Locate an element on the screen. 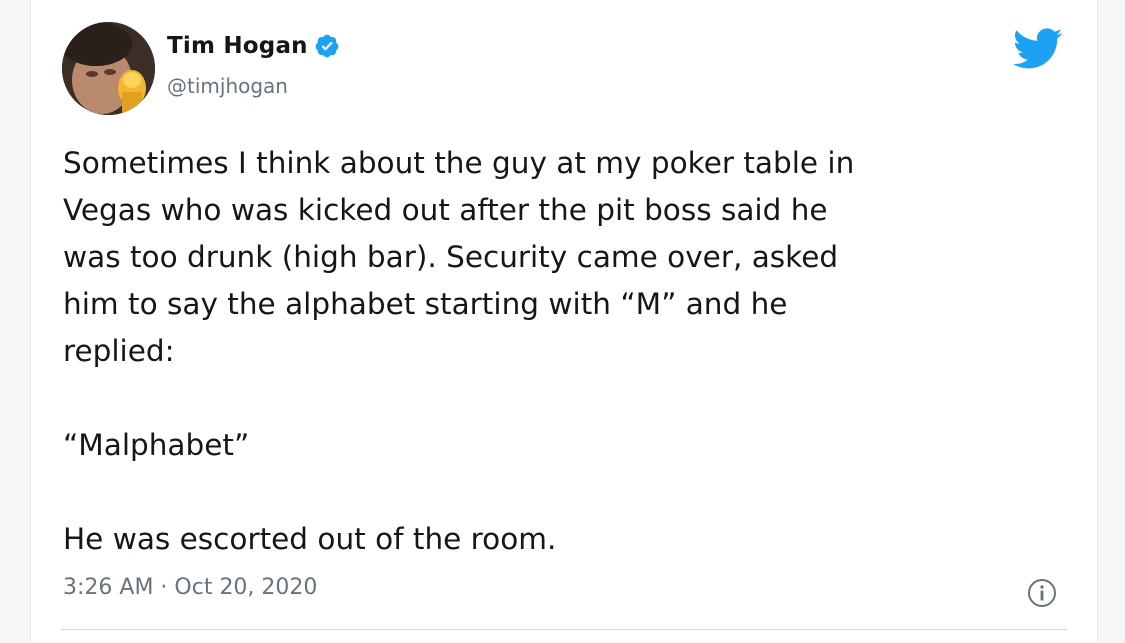 The height and width of the screenshot is (643, 1125). divider is located at coordinates (564, 629).